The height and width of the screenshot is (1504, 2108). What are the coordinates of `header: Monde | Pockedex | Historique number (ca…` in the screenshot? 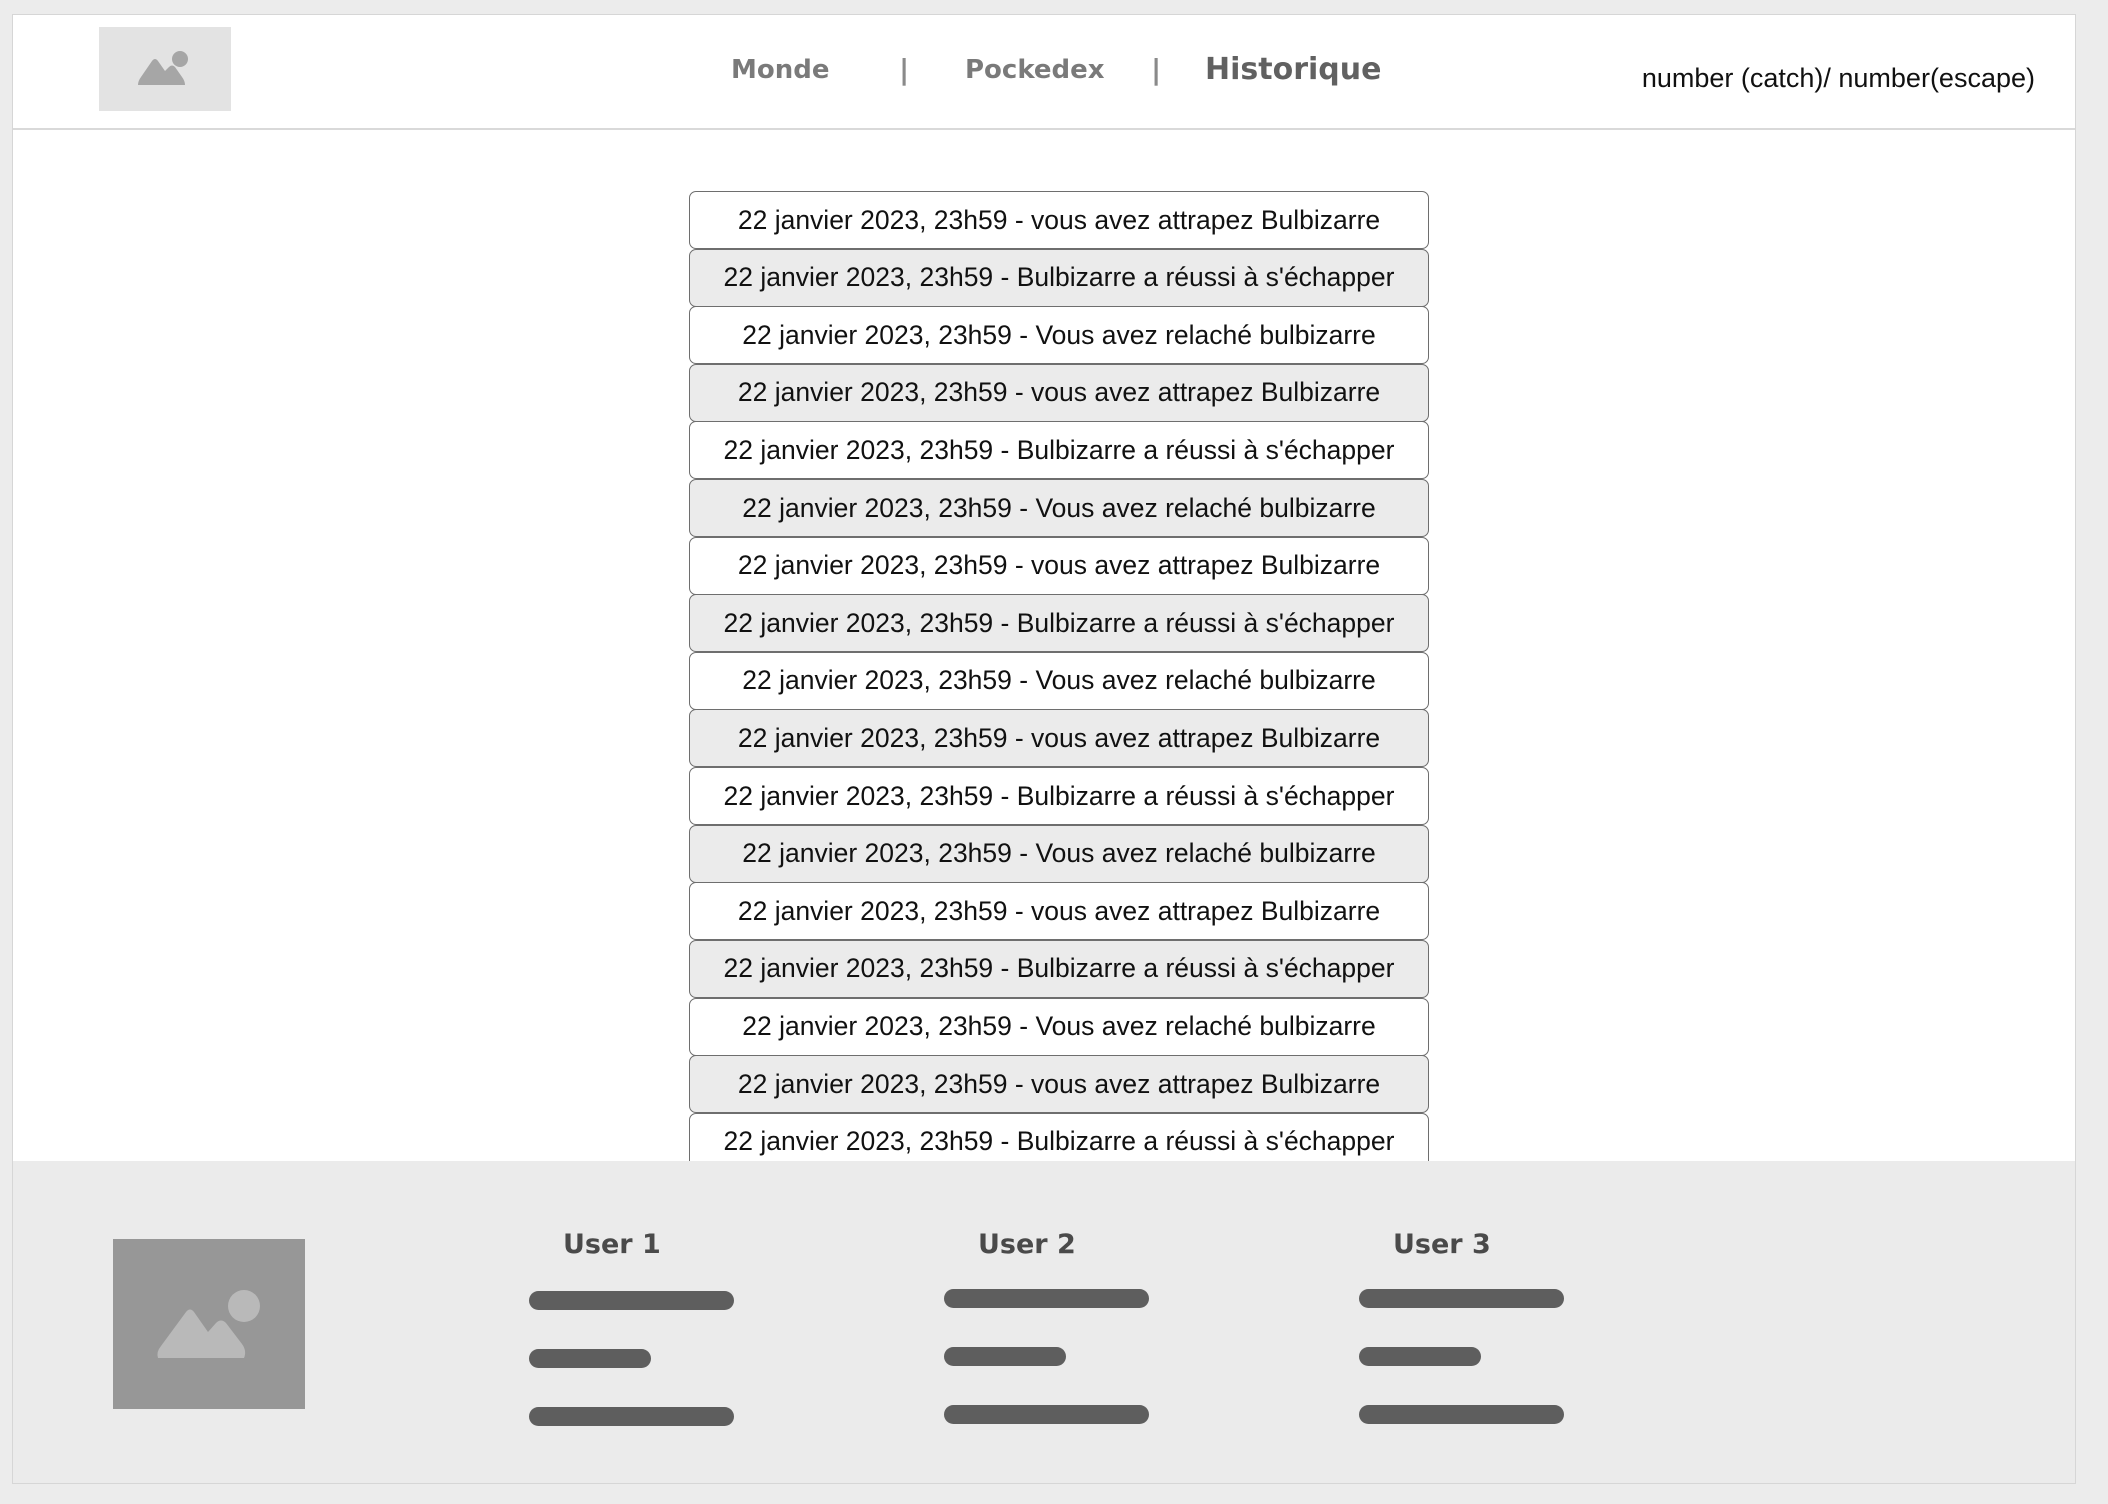 It's located at (1044, 72).